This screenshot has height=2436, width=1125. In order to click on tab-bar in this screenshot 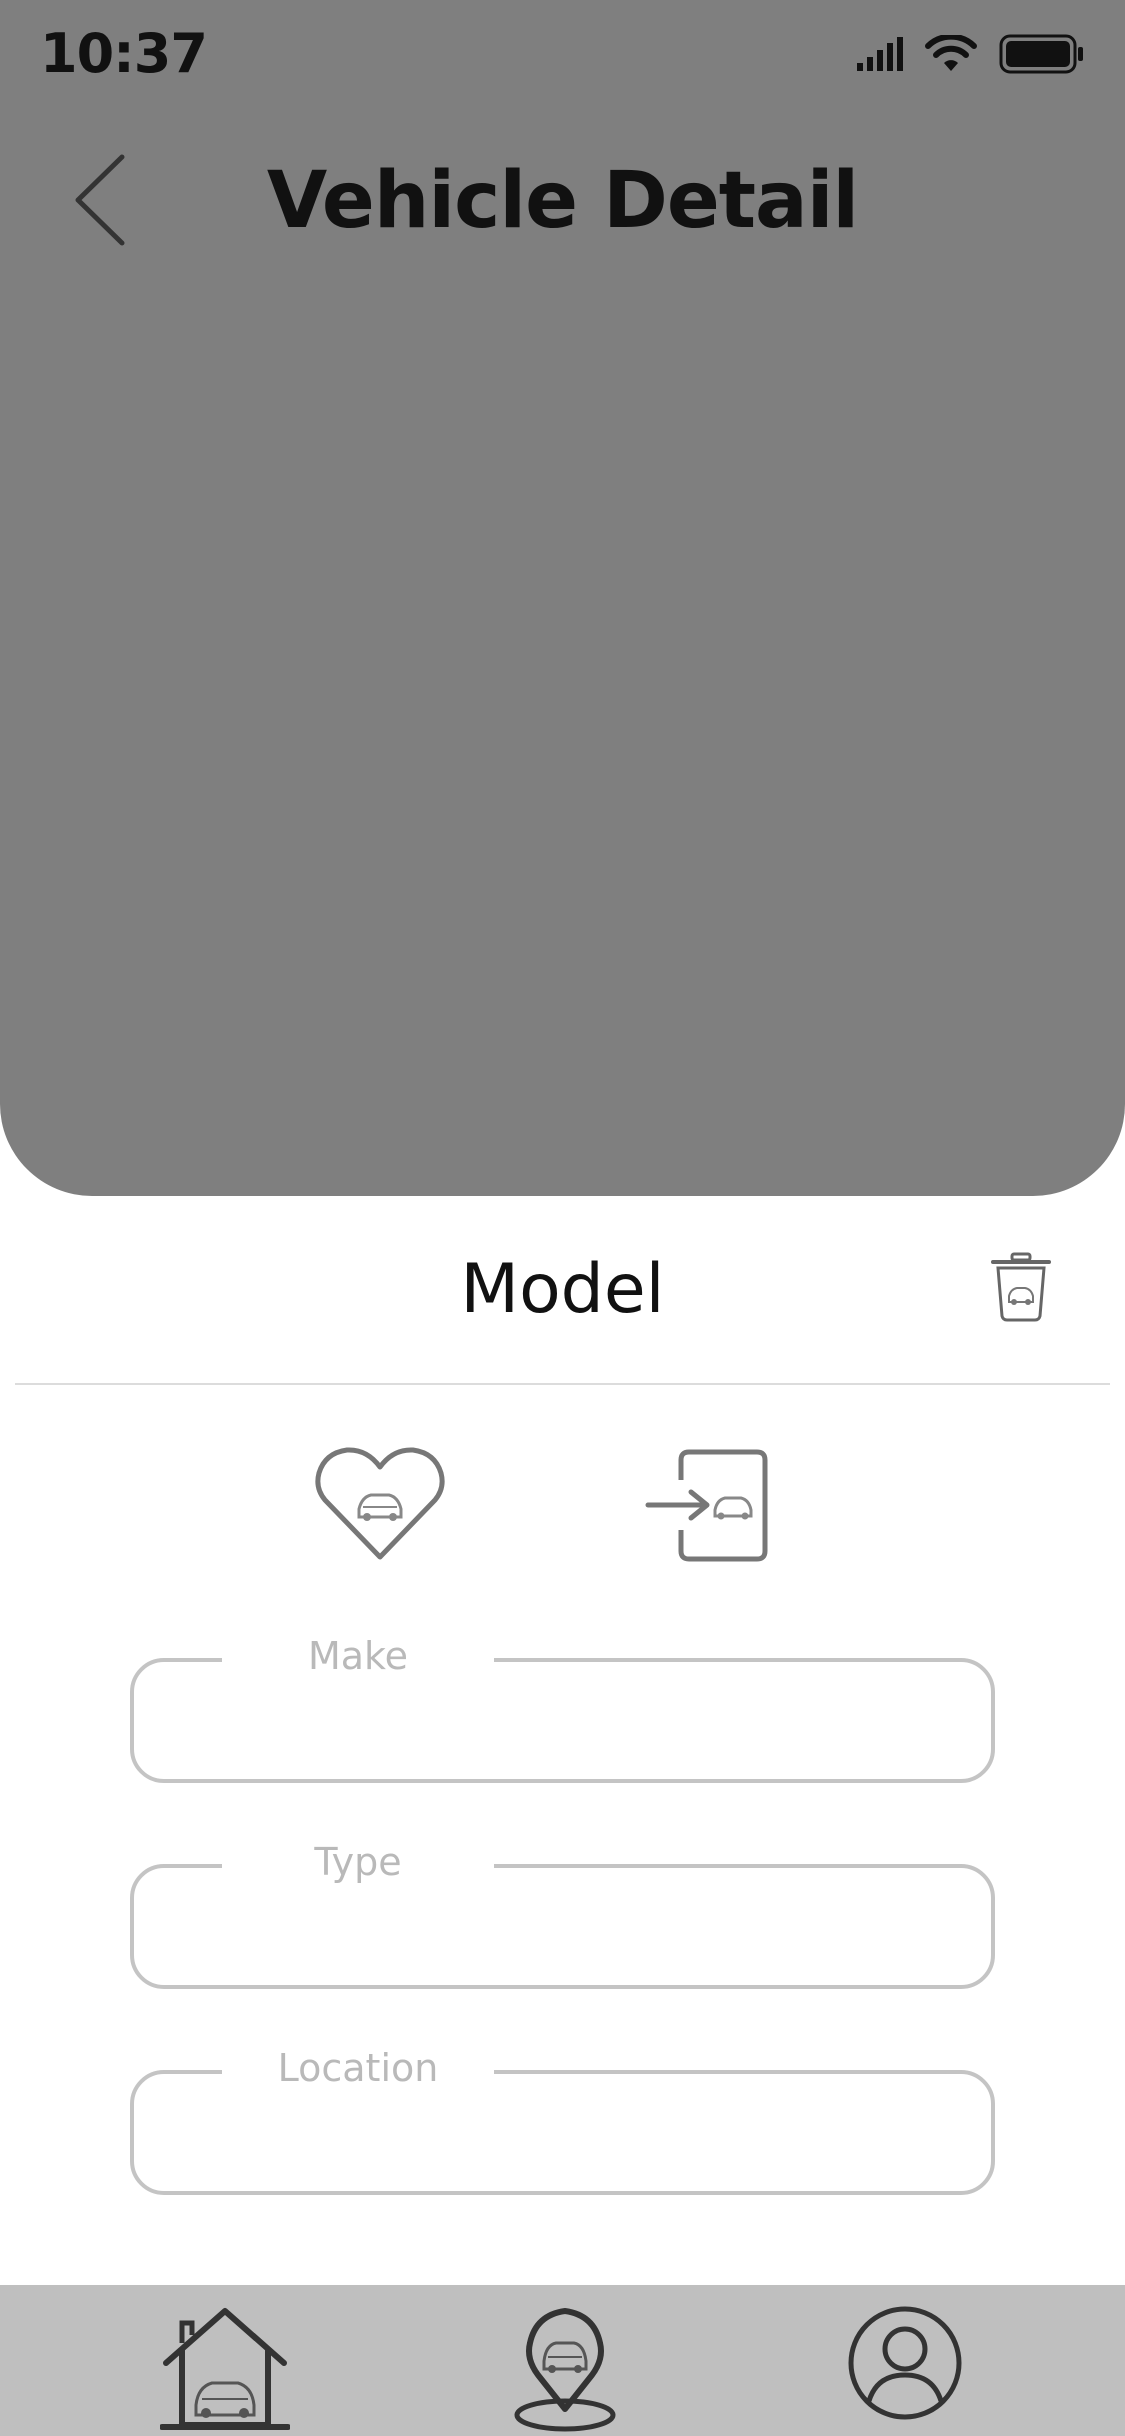, I will do `click(562, 2360)`.